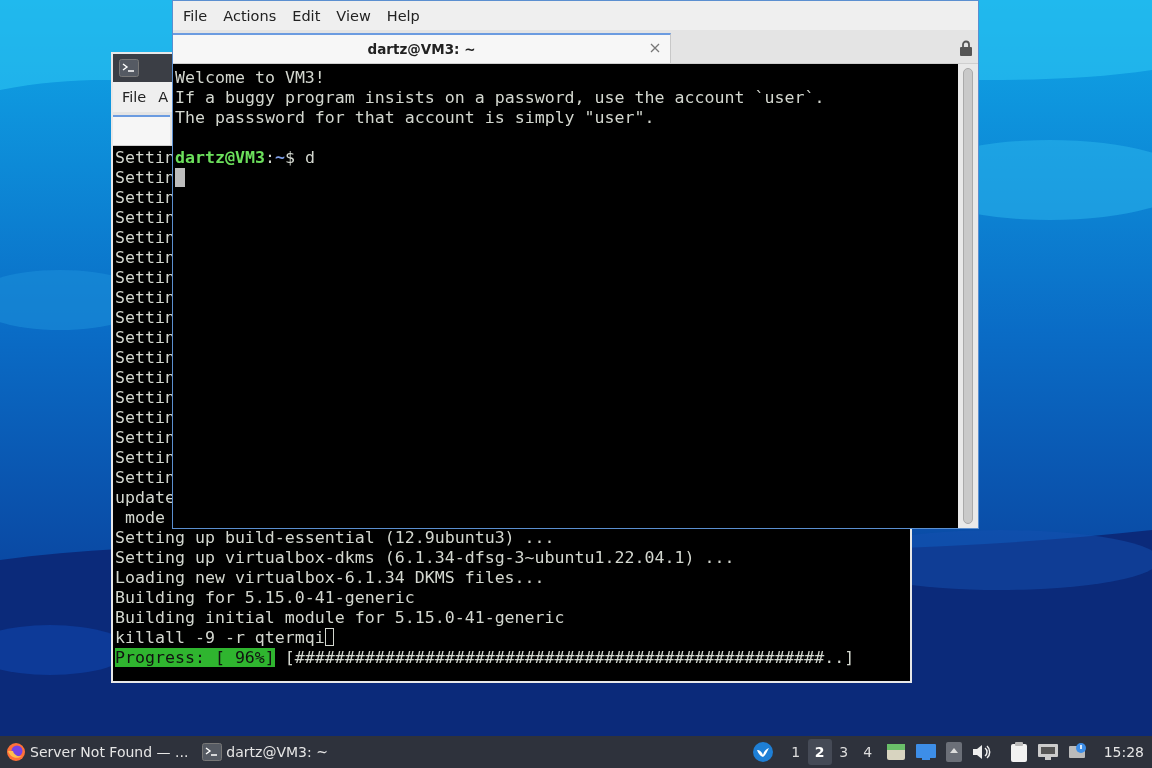 The image size is (1152, 768). What do you see at coordinates (415, 117) in the screenshot?
I see `terminal-line: The passsword for that account is simply "user".` at bounding box center [415, 117].